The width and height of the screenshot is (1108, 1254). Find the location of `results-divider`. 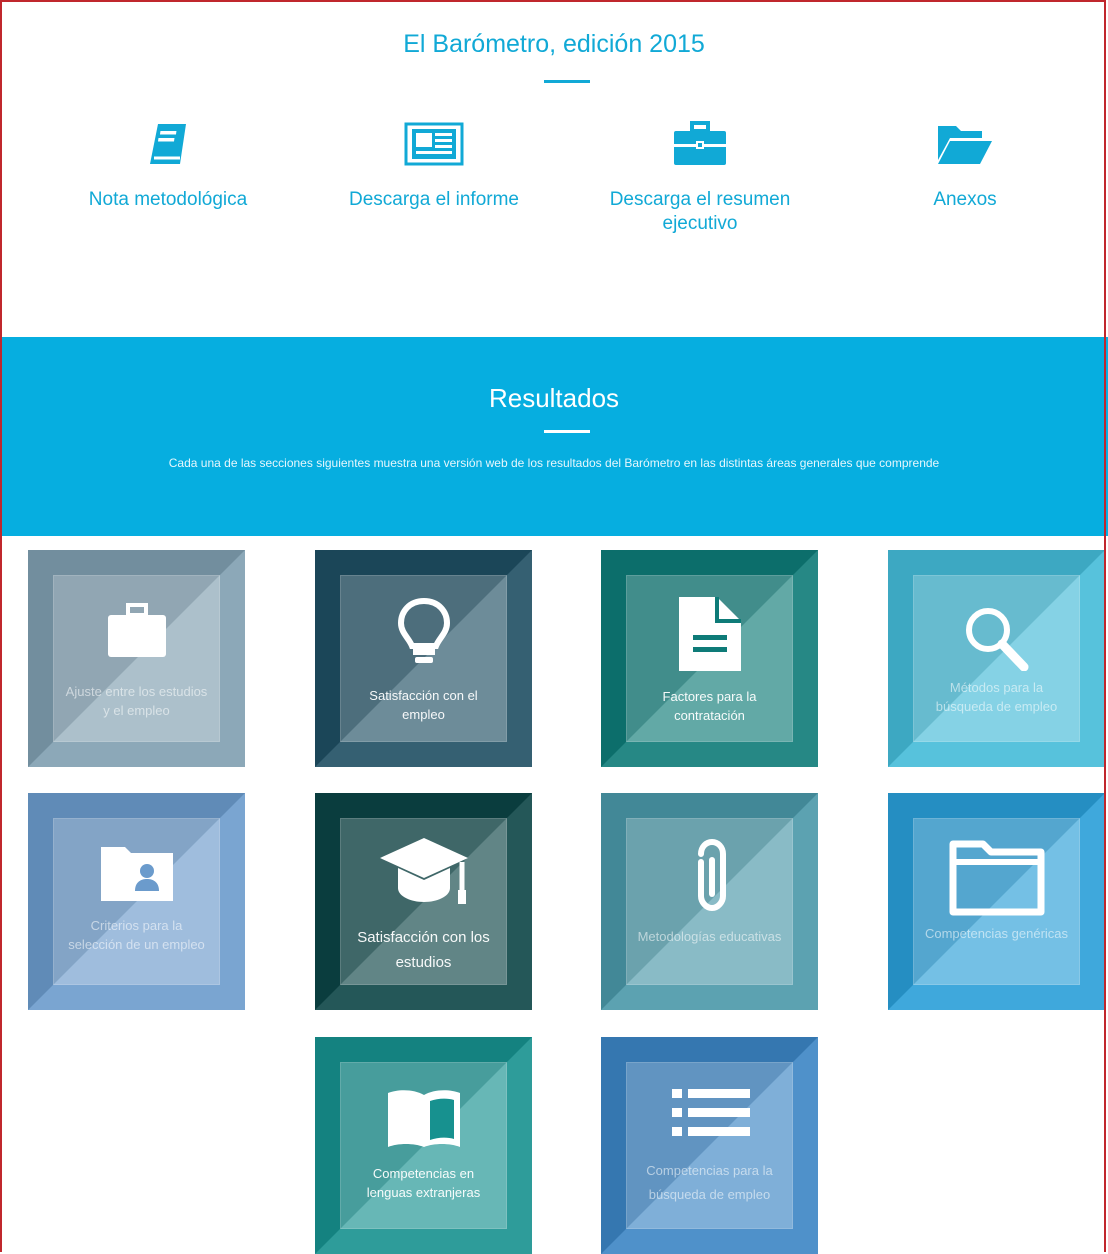

results-divider is located at coordinates (567, 431).